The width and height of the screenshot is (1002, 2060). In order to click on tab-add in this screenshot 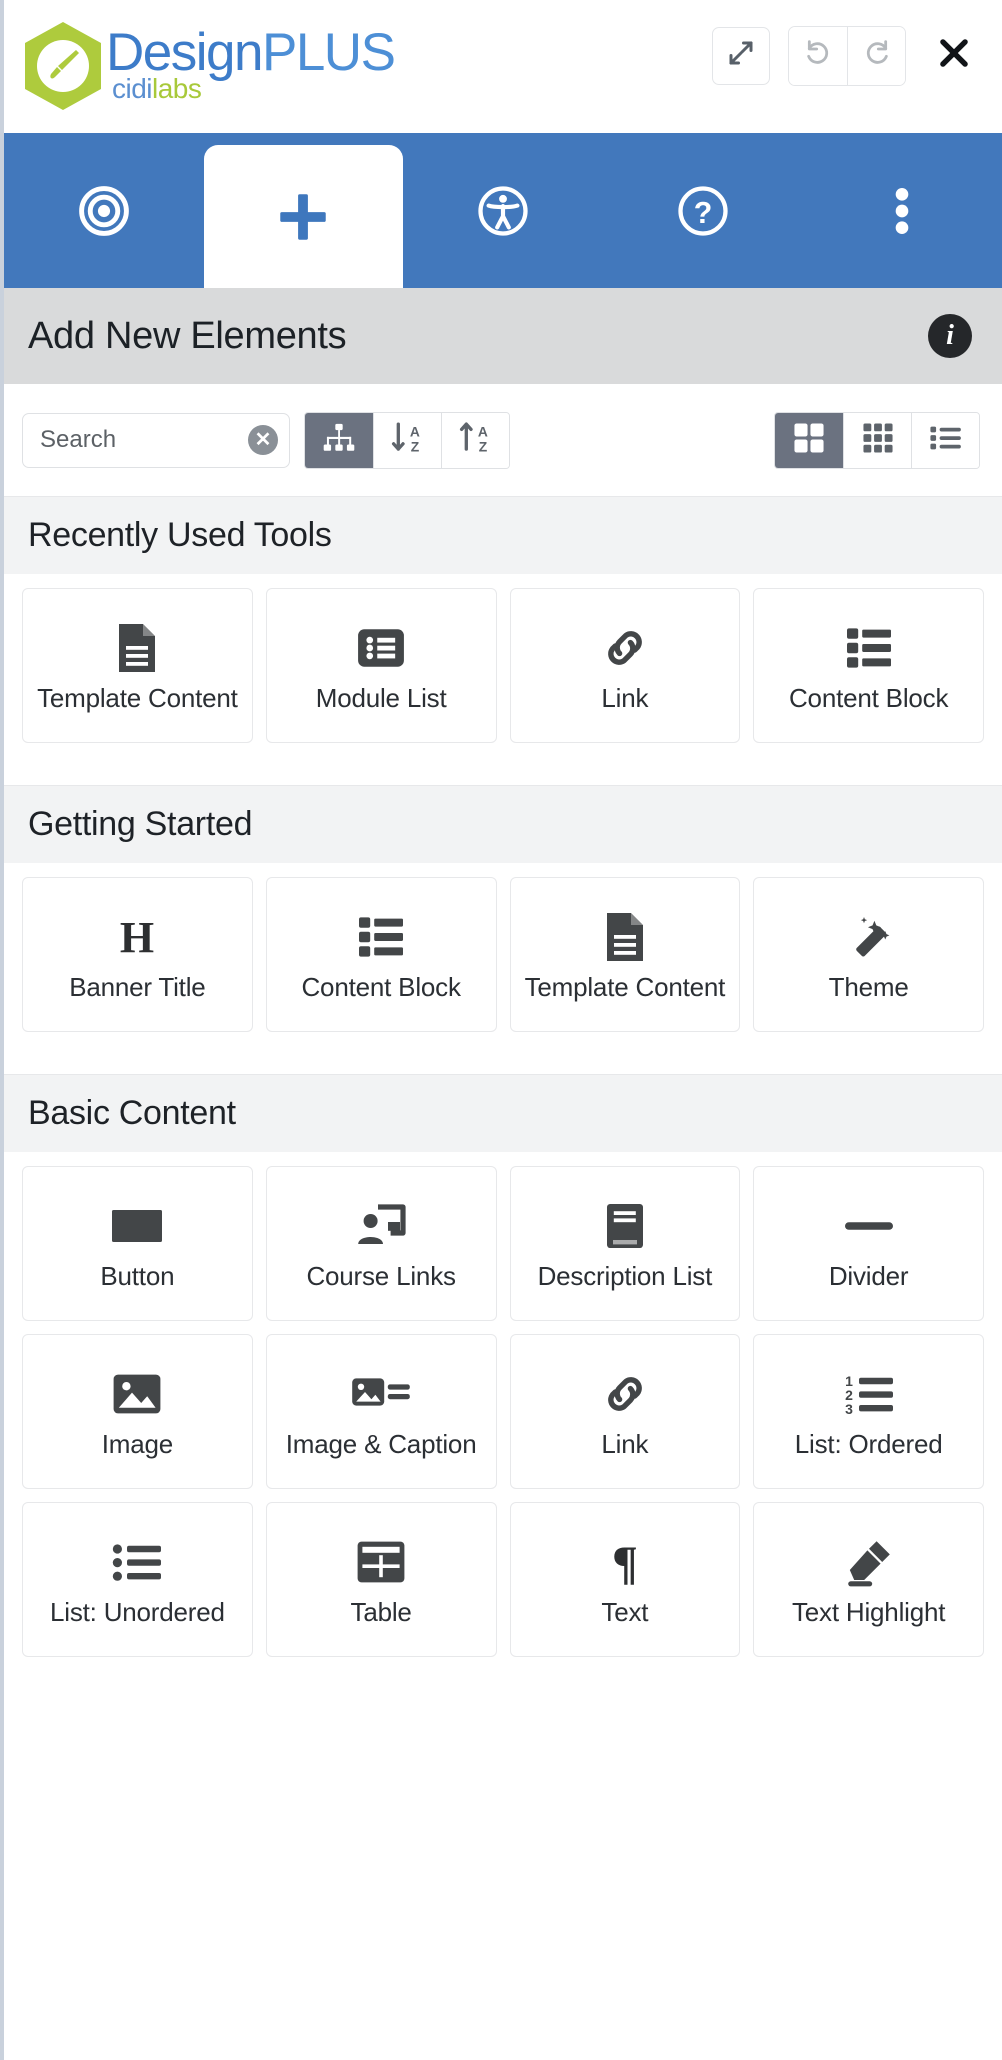, I will do `click(303, 216)`.